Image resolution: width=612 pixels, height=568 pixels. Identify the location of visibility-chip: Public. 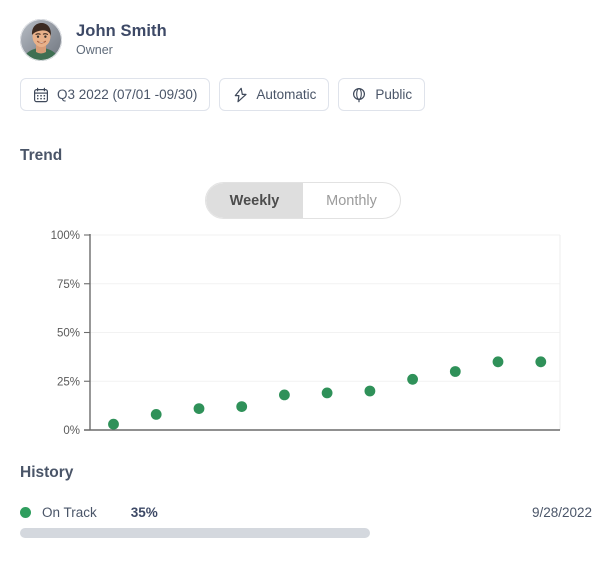
(382, 94).